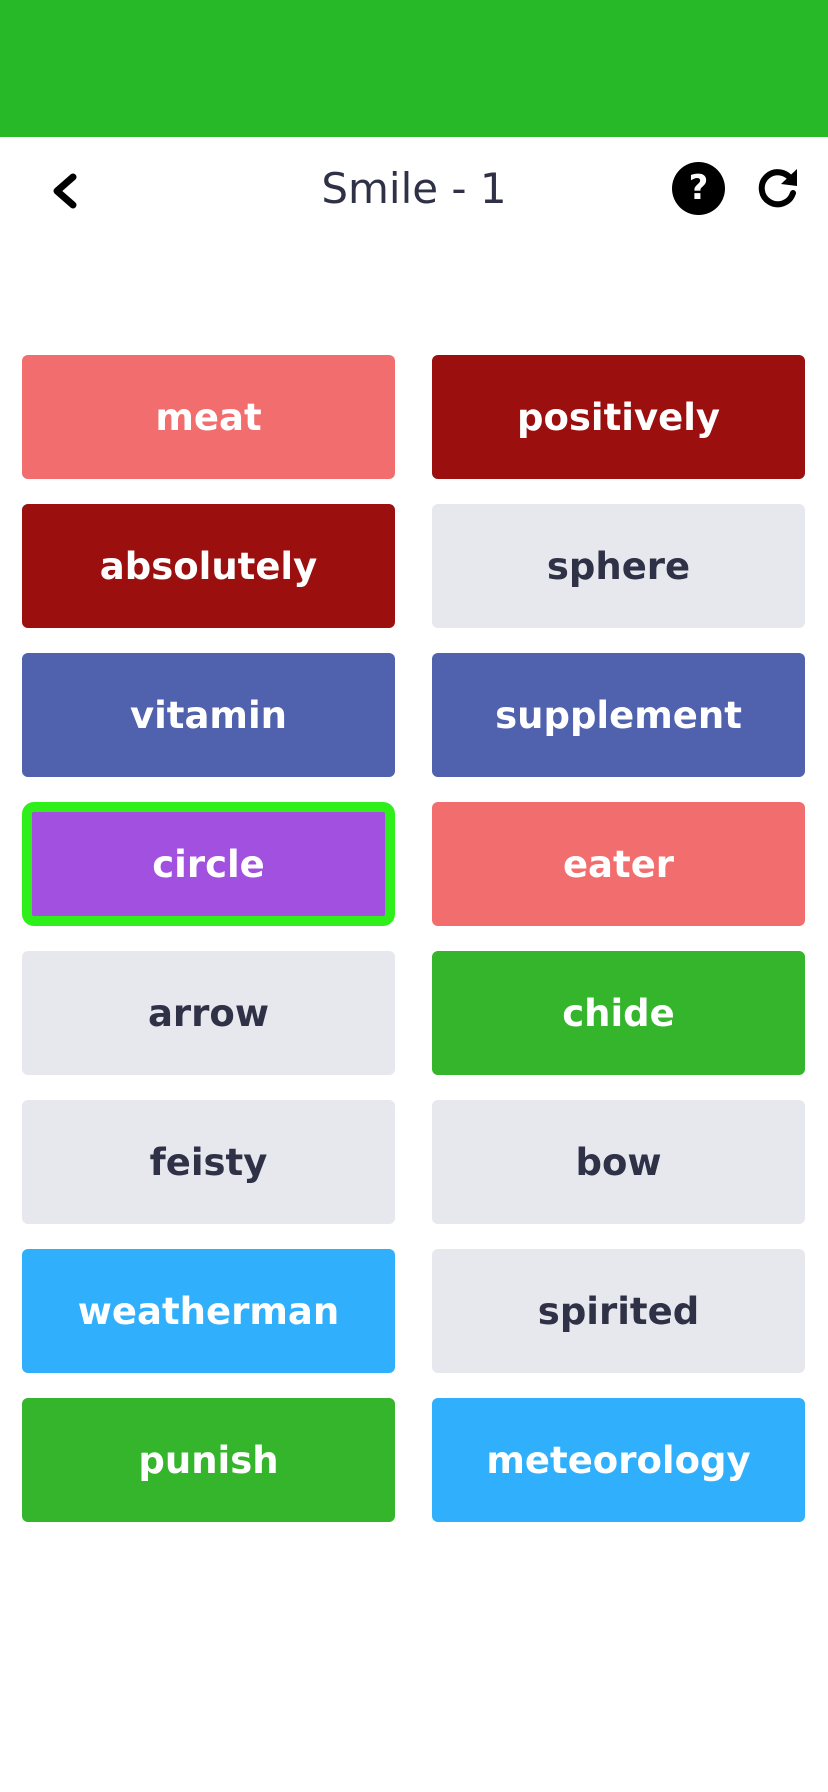  What do you see at coordinates (618, 566) in the screenshot?
I see `word-tile: sphere` at bounding box center [618, 566].